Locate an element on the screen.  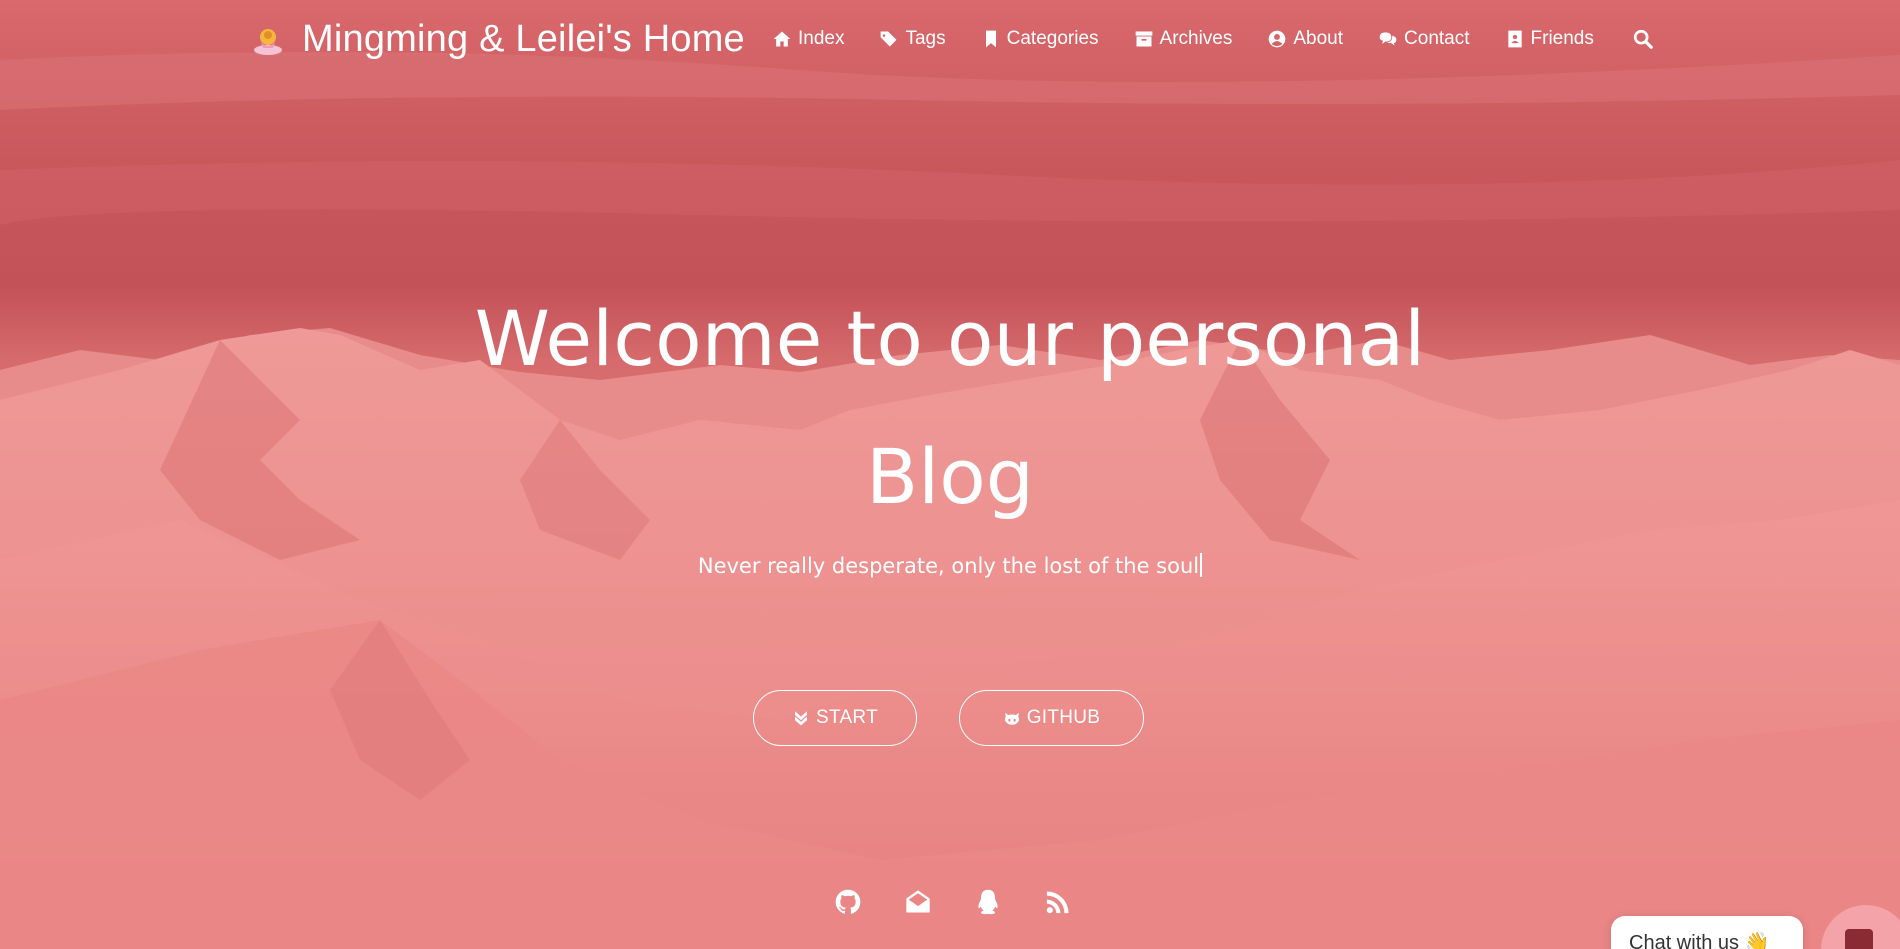
user-circle-icon is located at coordinates (1277, 39).